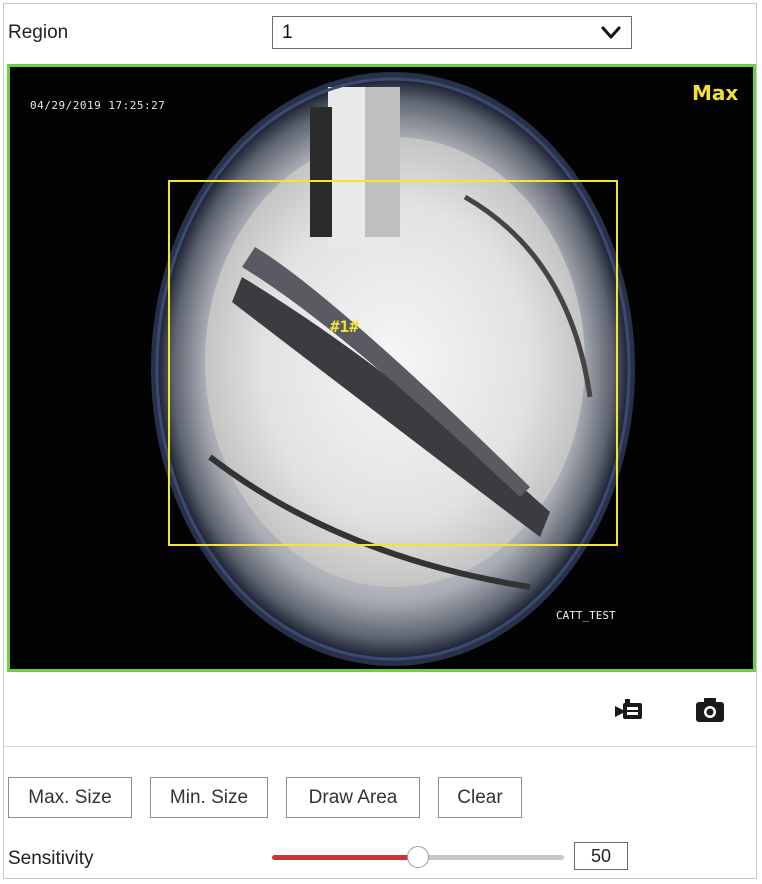  I want to click on osd-mode-label: Max, so click(715, 93).